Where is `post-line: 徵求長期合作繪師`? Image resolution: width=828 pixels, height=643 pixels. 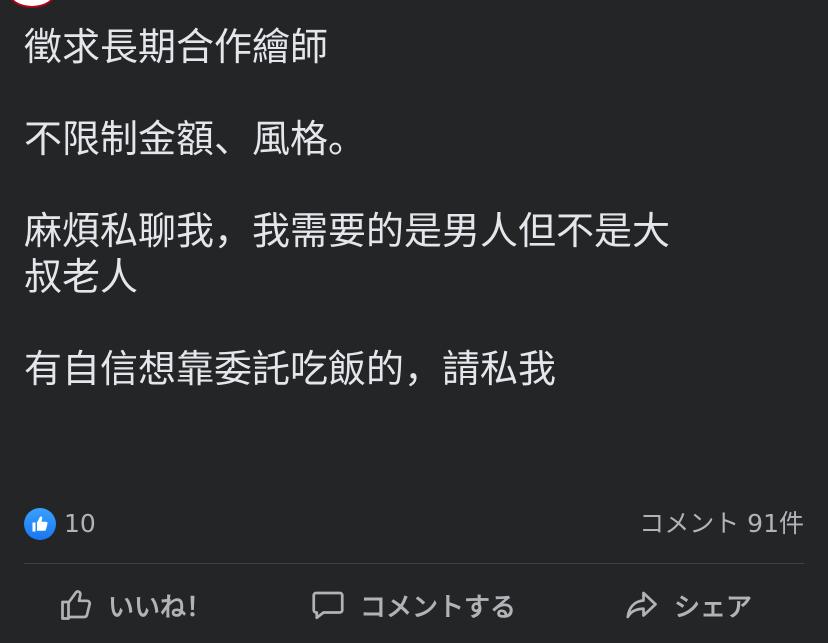 post-line: 徵求長期合作繪師 is located at coordinates (176, 47).